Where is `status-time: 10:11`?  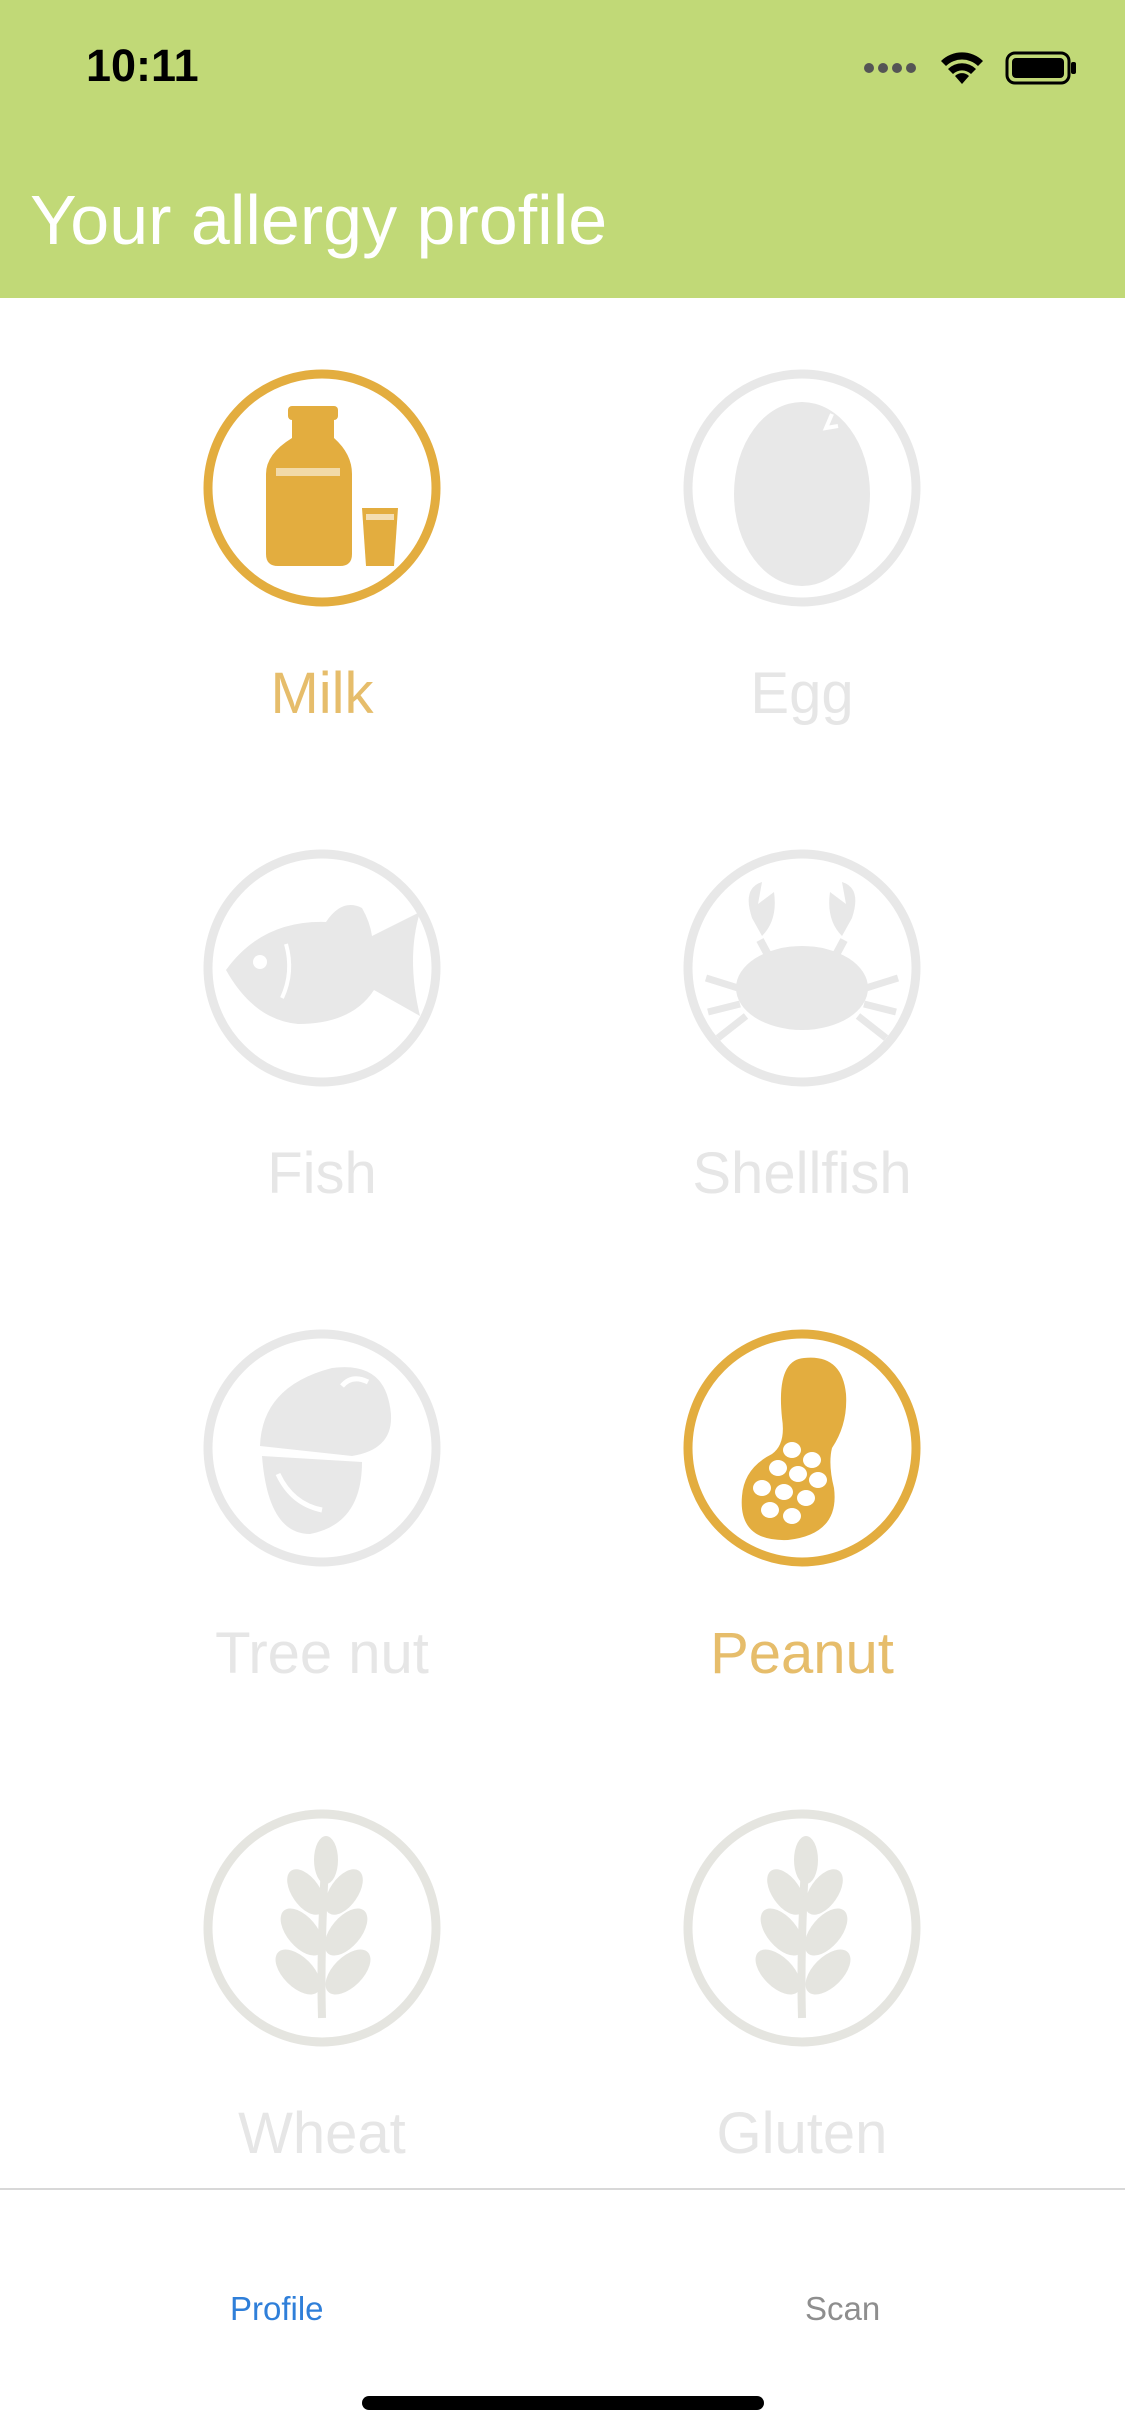 status-time: 10:11 is located at coordinates (142, 65).